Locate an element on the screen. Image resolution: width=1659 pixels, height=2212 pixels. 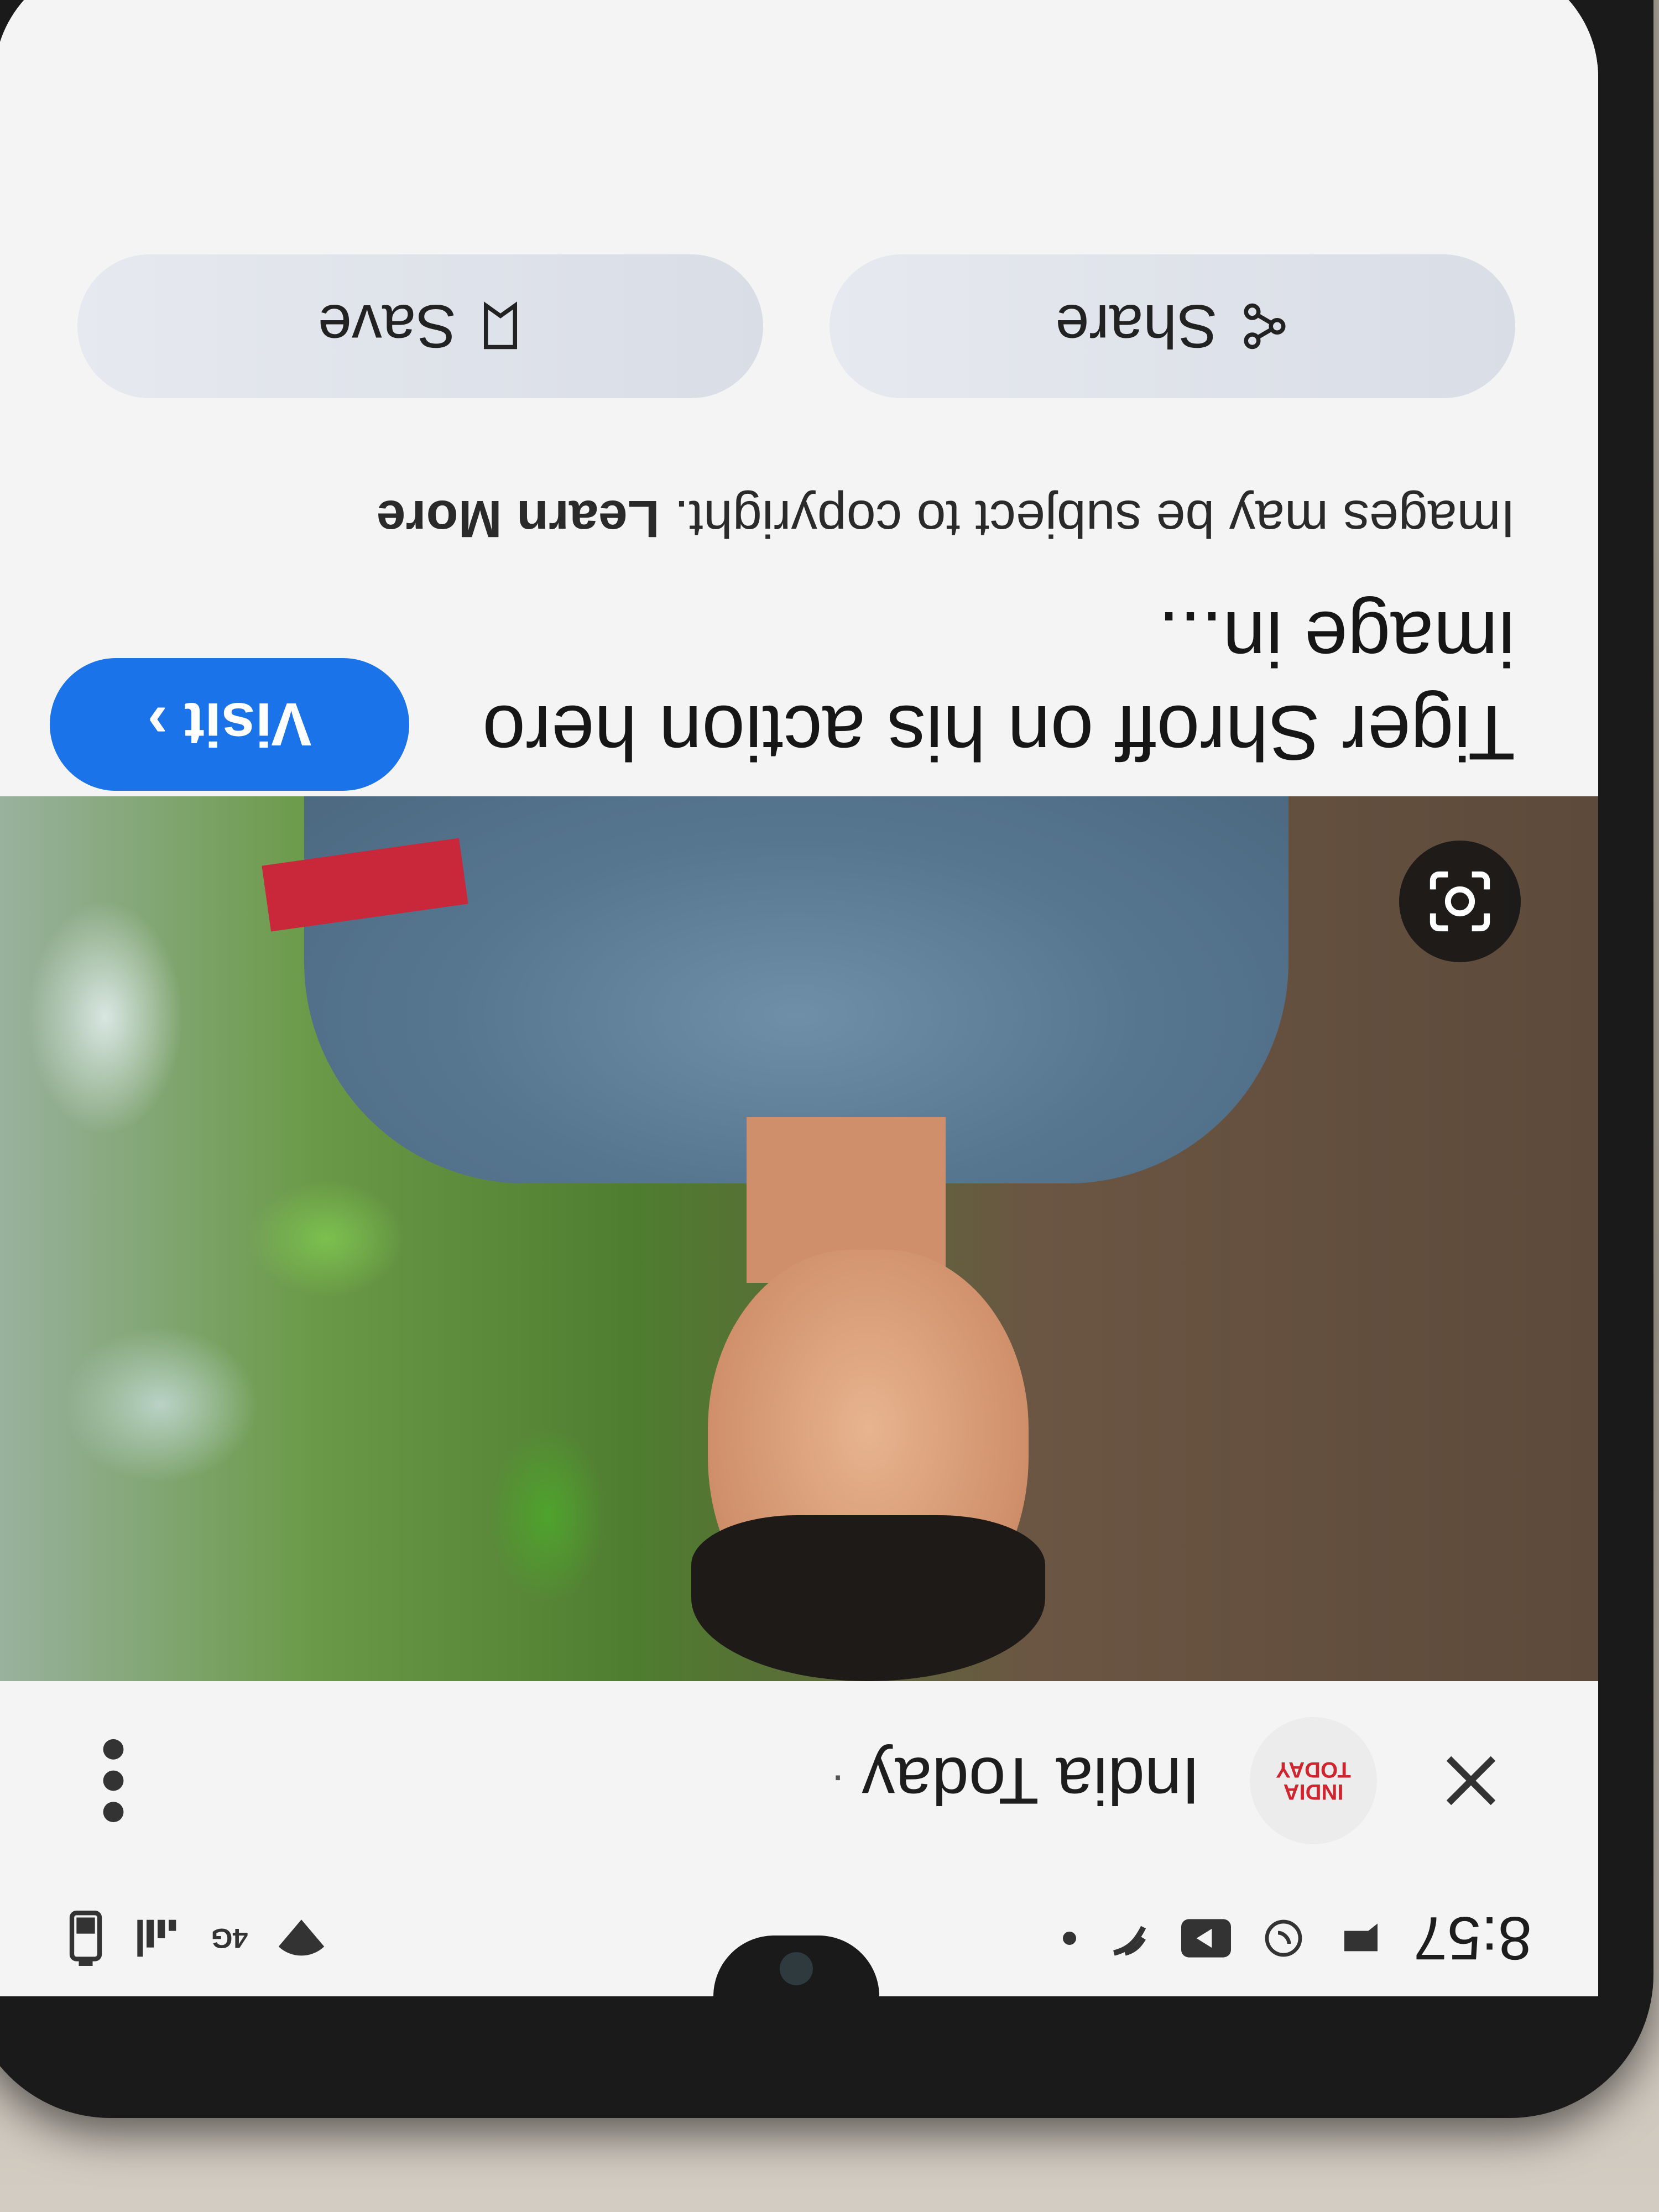
action-row: Share Save is located at coordinates (796, 326).